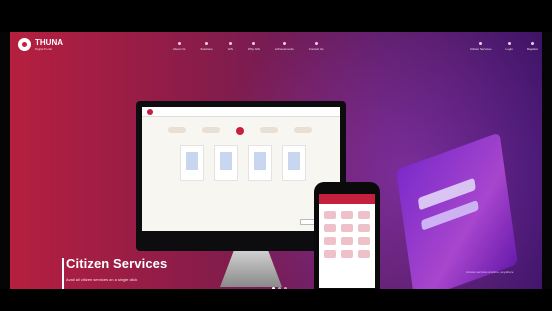 This screenshot has width=552, height=311. What do you see at coordinates (241, 158) in the screenshot?
I see `screen-cards` at bounding box center [241, 158].